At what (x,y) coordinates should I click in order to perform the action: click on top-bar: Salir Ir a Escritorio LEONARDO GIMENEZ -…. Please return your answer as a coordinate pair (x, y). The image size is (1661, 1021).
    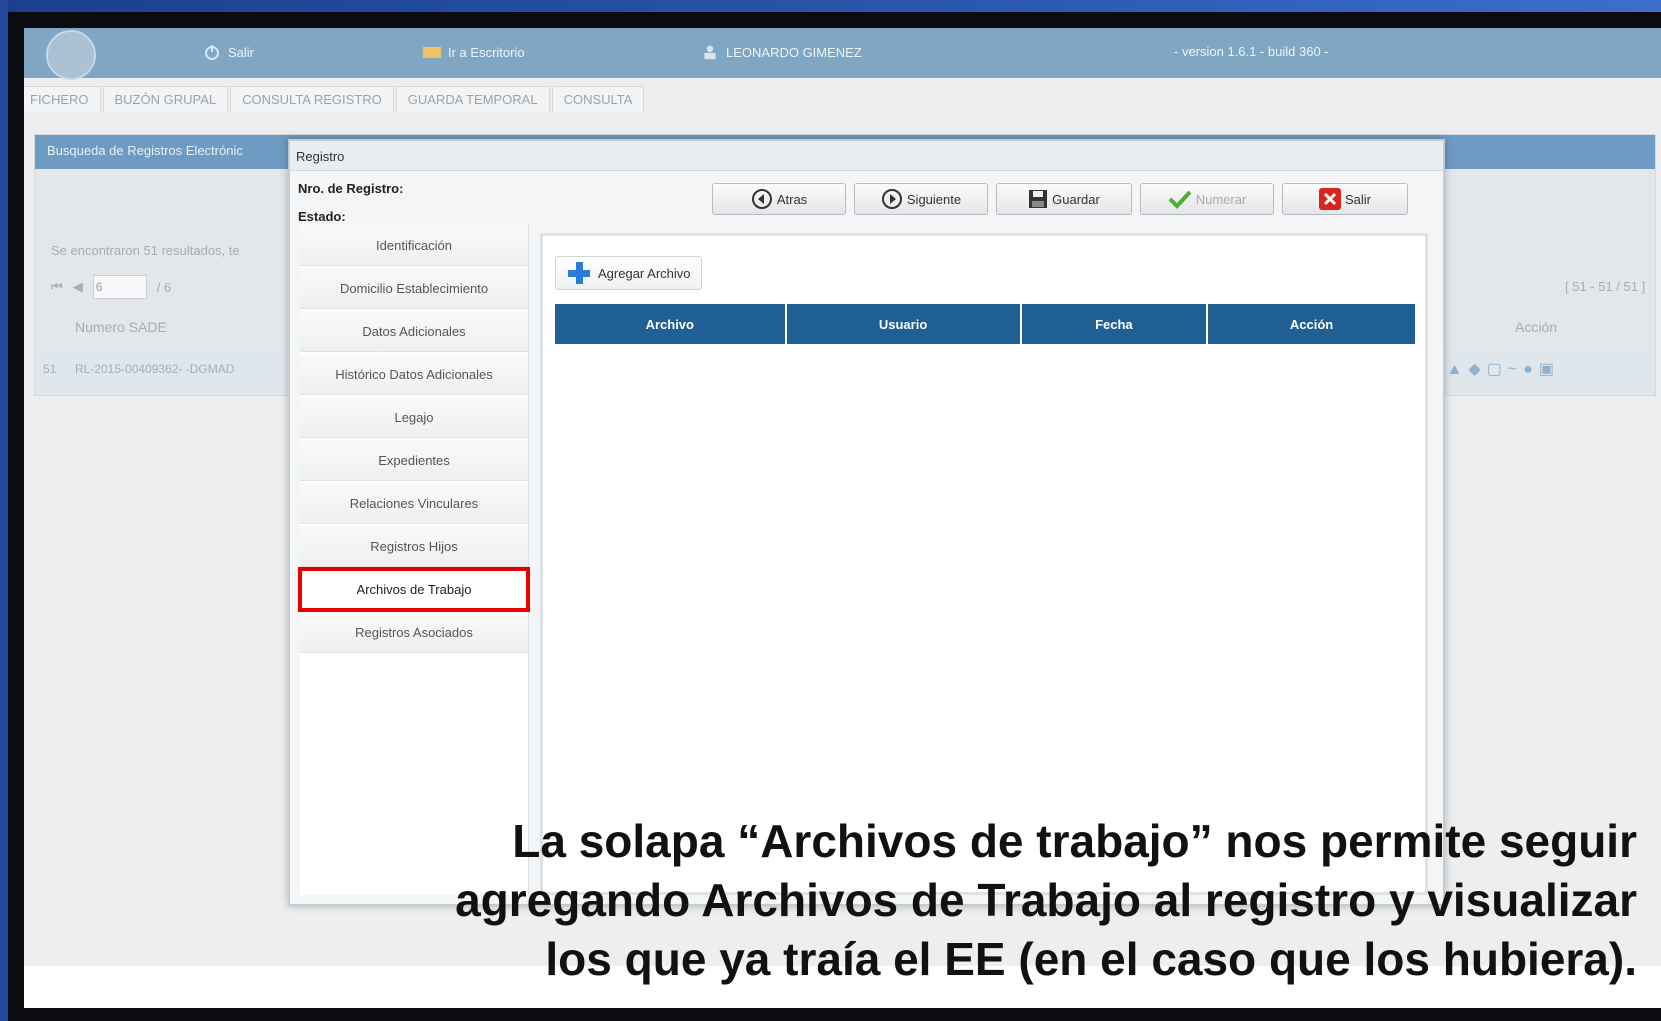
    Looking at the image, I should click on (842, 54).